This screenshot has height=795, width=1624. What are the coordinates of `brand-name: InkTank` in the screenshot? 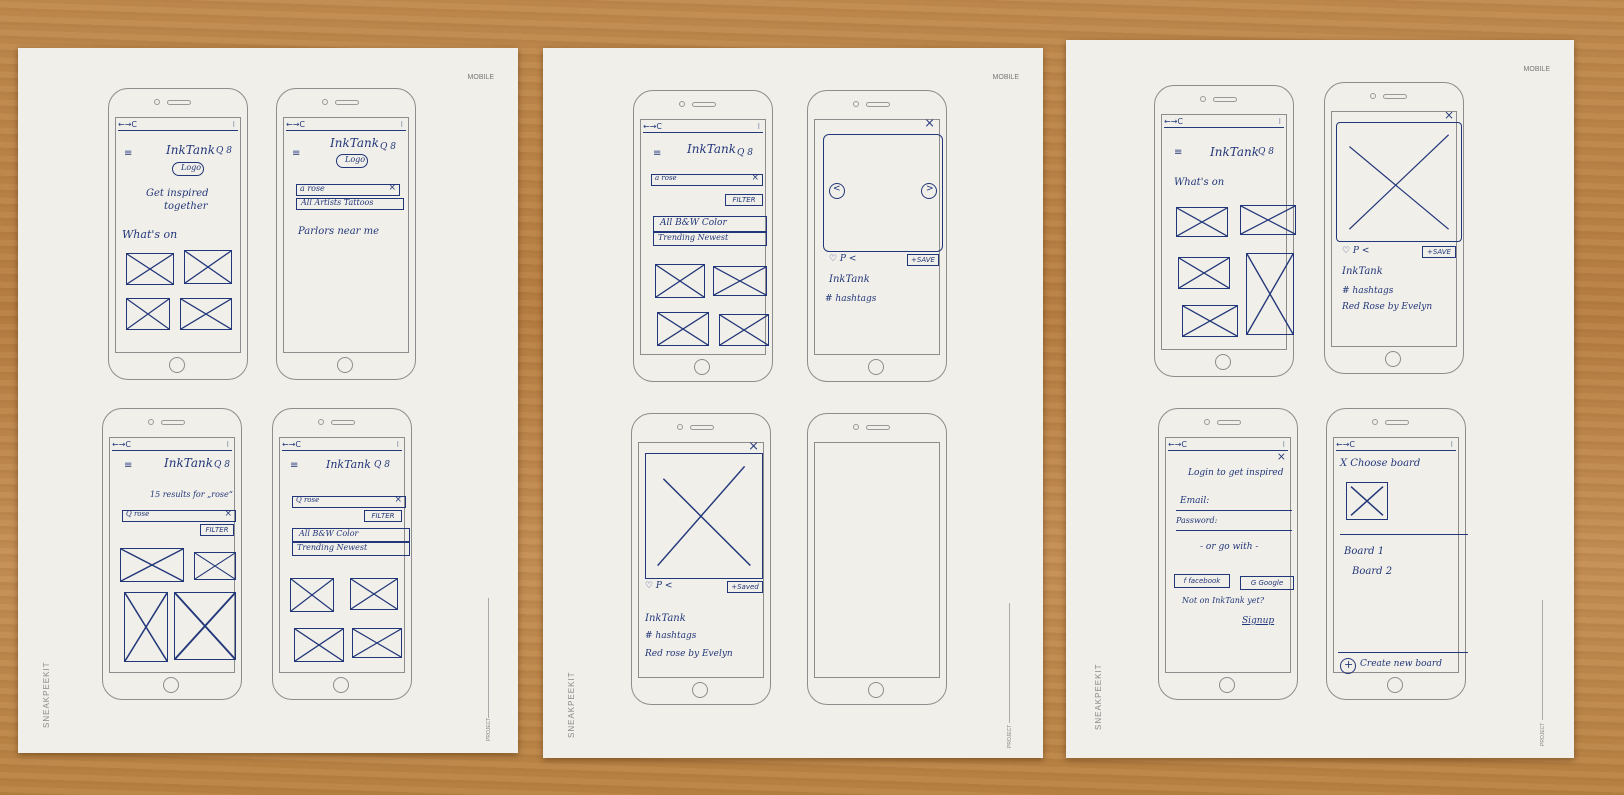 It's located at (1362, 271).